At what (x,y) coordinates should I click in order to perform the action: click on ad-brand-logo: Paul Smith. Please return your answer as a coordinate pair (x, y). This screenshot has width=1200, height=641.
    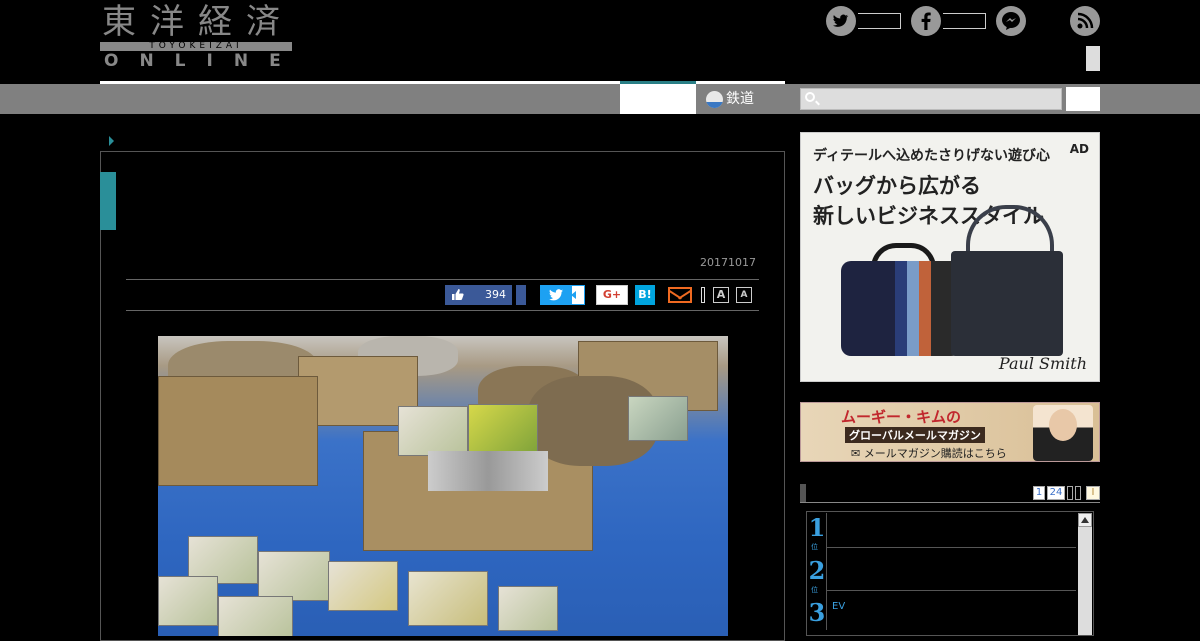
    Looking at the image, I should click on (1042, 363).